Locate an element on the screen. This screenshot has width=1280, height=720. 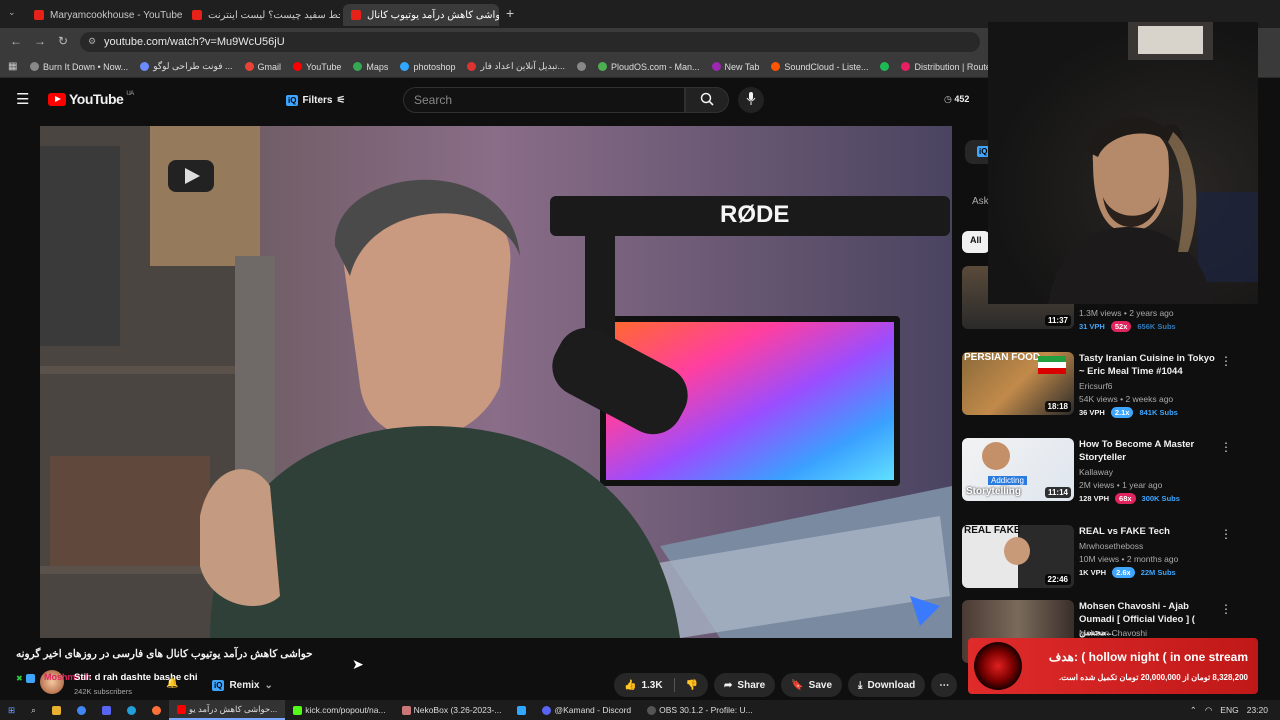
forward-arrow-icon: → is located at coordinates (40, 41).